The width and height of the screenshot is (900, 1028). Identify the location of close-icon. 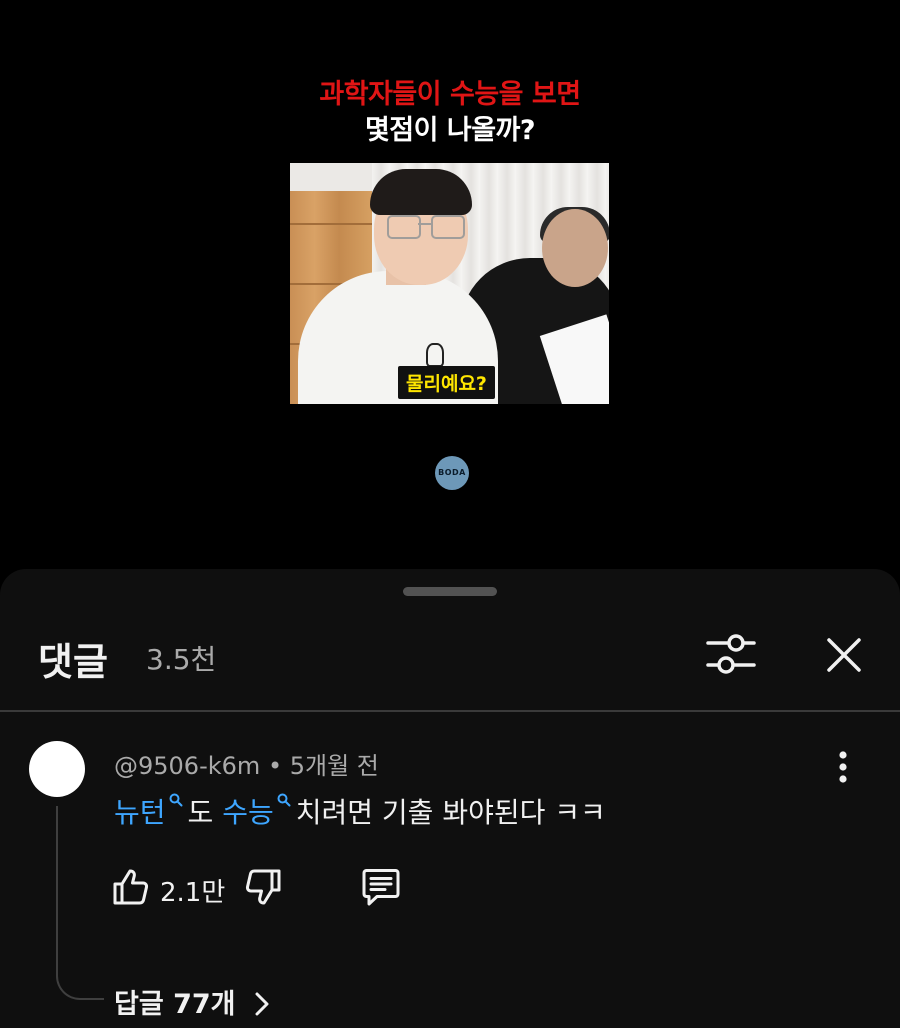
(844, 655).